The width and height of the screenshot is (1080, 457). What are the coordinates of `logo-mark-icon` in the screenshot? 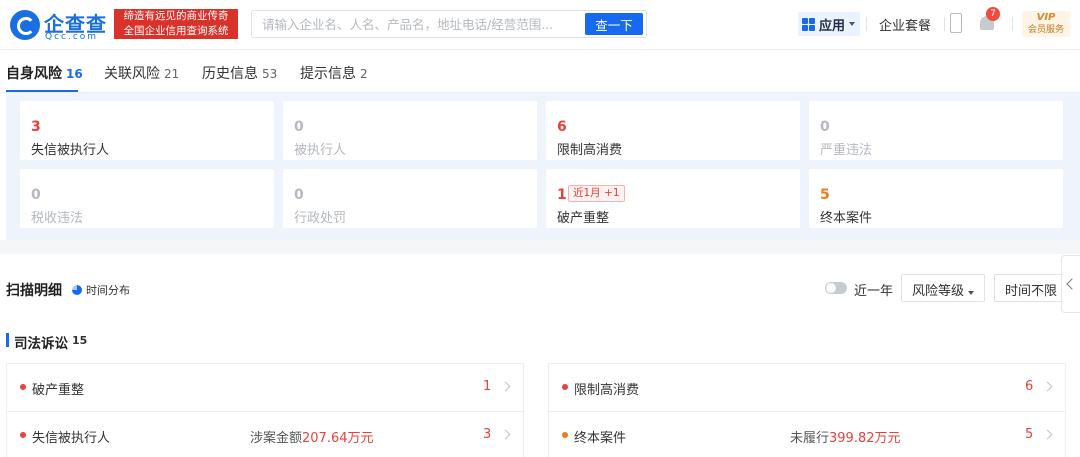 It's located at (25, 25).